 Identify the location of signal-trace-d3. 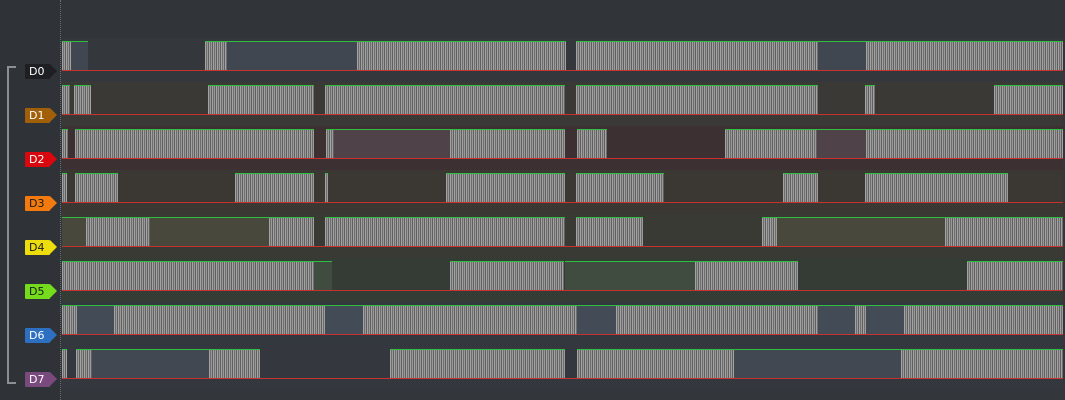
(562, 188).